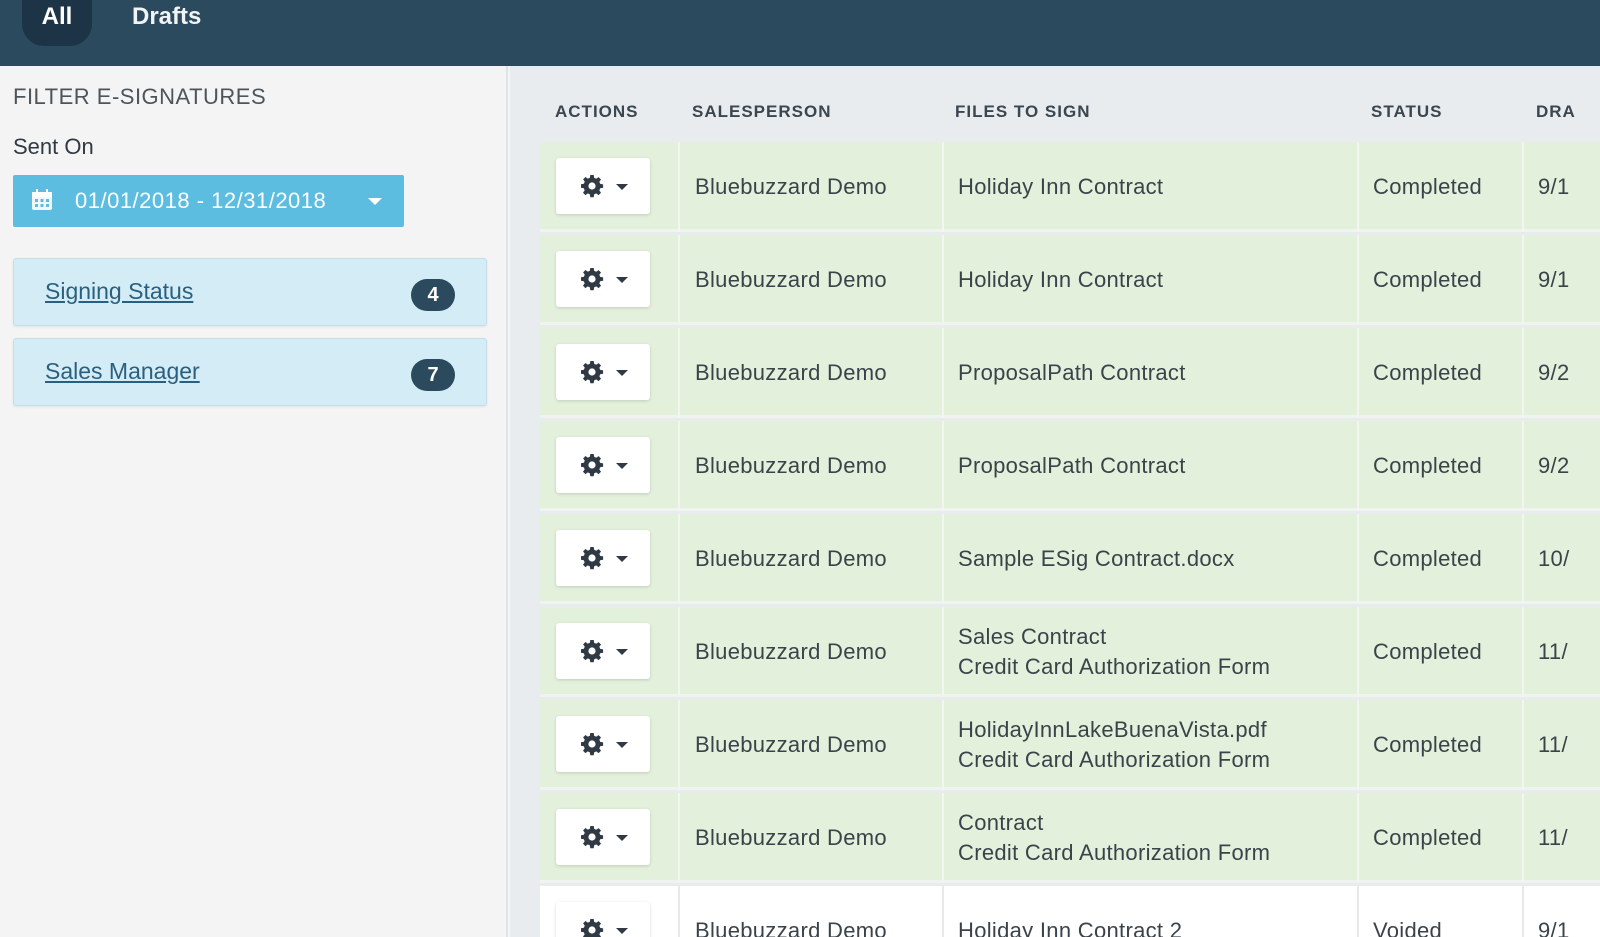  I want to click on files-to-sign-cell: Sample ESig Contract.docx, so click(1096, 559).